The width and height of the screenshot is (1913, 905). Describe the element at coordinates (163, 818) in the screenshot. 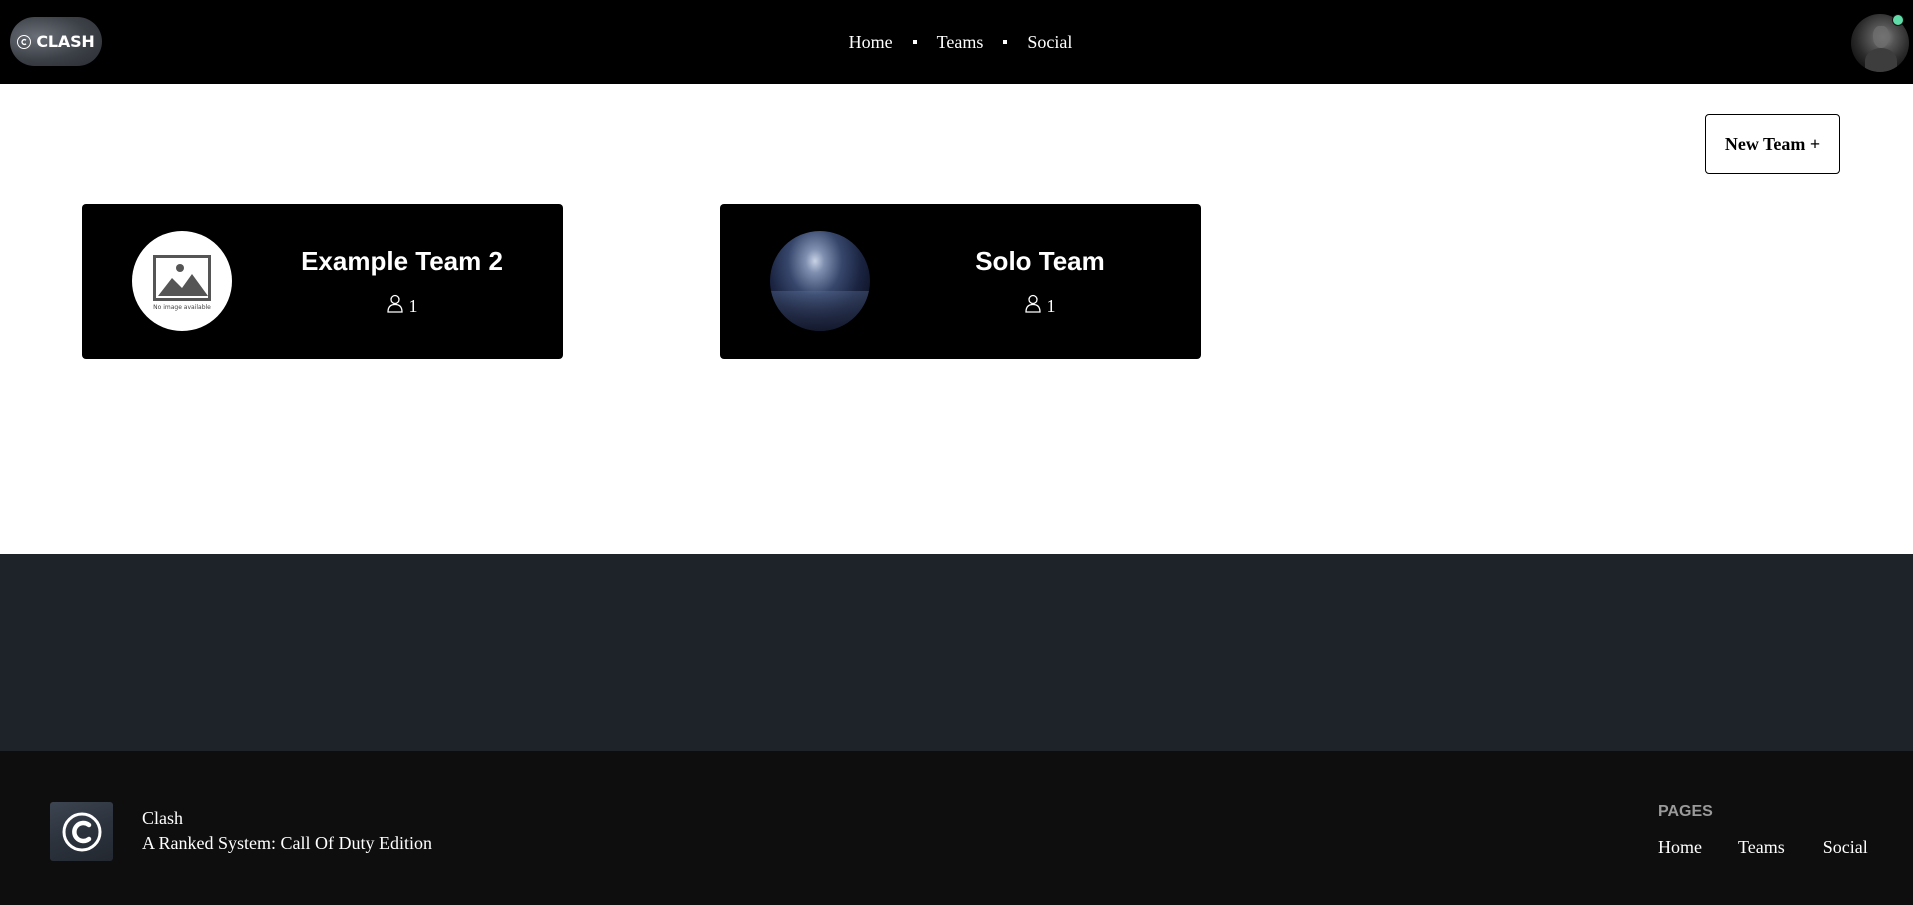

I see `footer-title: Clash` at that location.